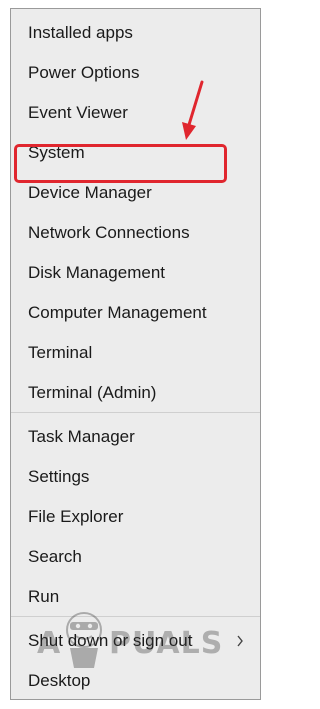  Describe the element at coordinates (44, 596) in the screenshot. I see `menu-item-label: Run` at that location.